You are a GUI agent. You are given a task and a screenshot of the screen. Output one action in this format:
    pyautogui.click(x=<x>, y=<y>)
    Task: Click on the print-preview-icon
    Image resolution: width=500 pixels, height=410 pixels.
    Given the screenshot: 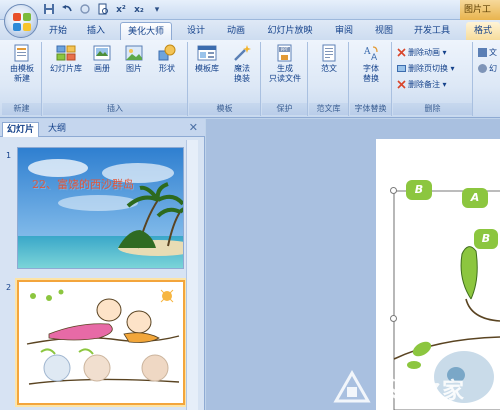 What is the action you would take?
    pyautogui.click(x=103, y=10)
    